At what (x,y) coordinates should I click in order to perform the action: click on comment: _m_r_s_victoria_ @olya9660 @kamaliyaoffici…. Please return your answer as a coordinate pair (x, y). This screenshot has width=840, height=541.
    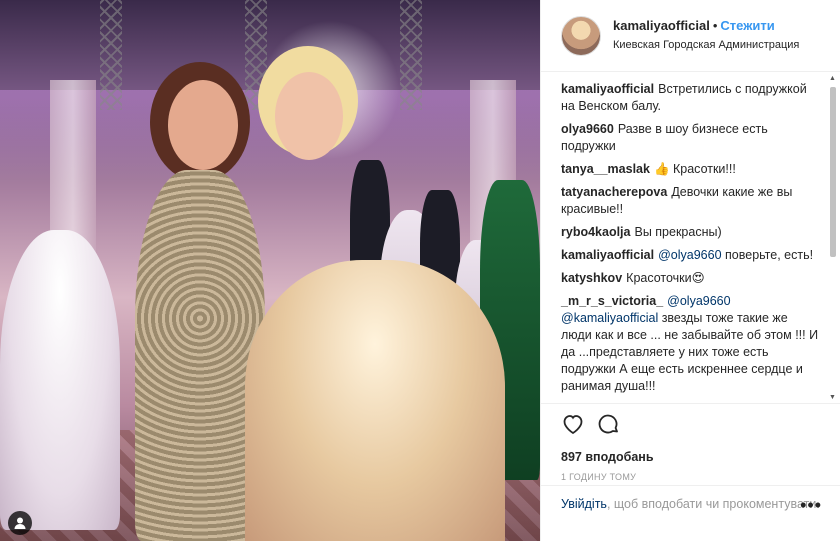
    Looking at the image, I should click on (691, 344).